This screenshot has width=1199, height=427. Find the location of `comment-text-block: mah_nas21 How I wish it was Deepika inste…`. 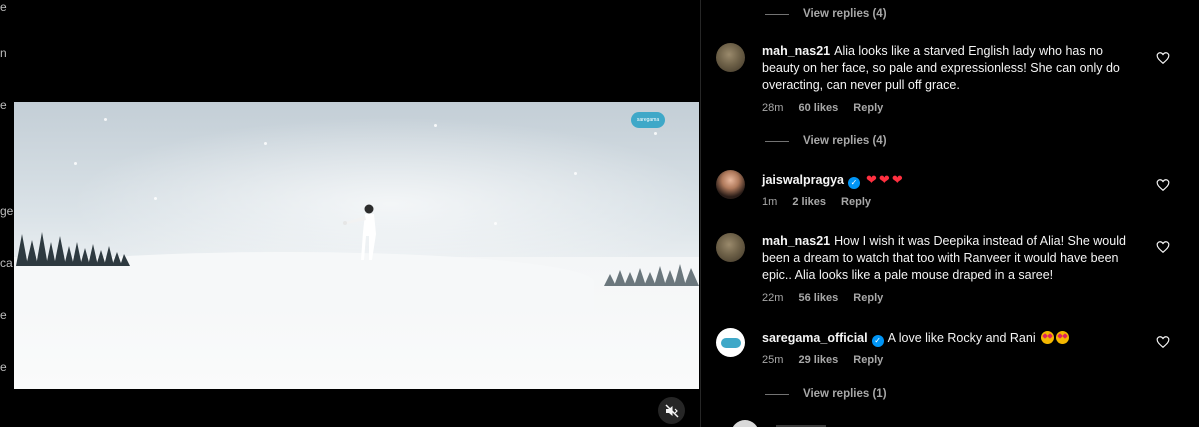

comment-text-block: mah_nas21 How I wish it was Deepika inste… is located at coordinates (952, 258).